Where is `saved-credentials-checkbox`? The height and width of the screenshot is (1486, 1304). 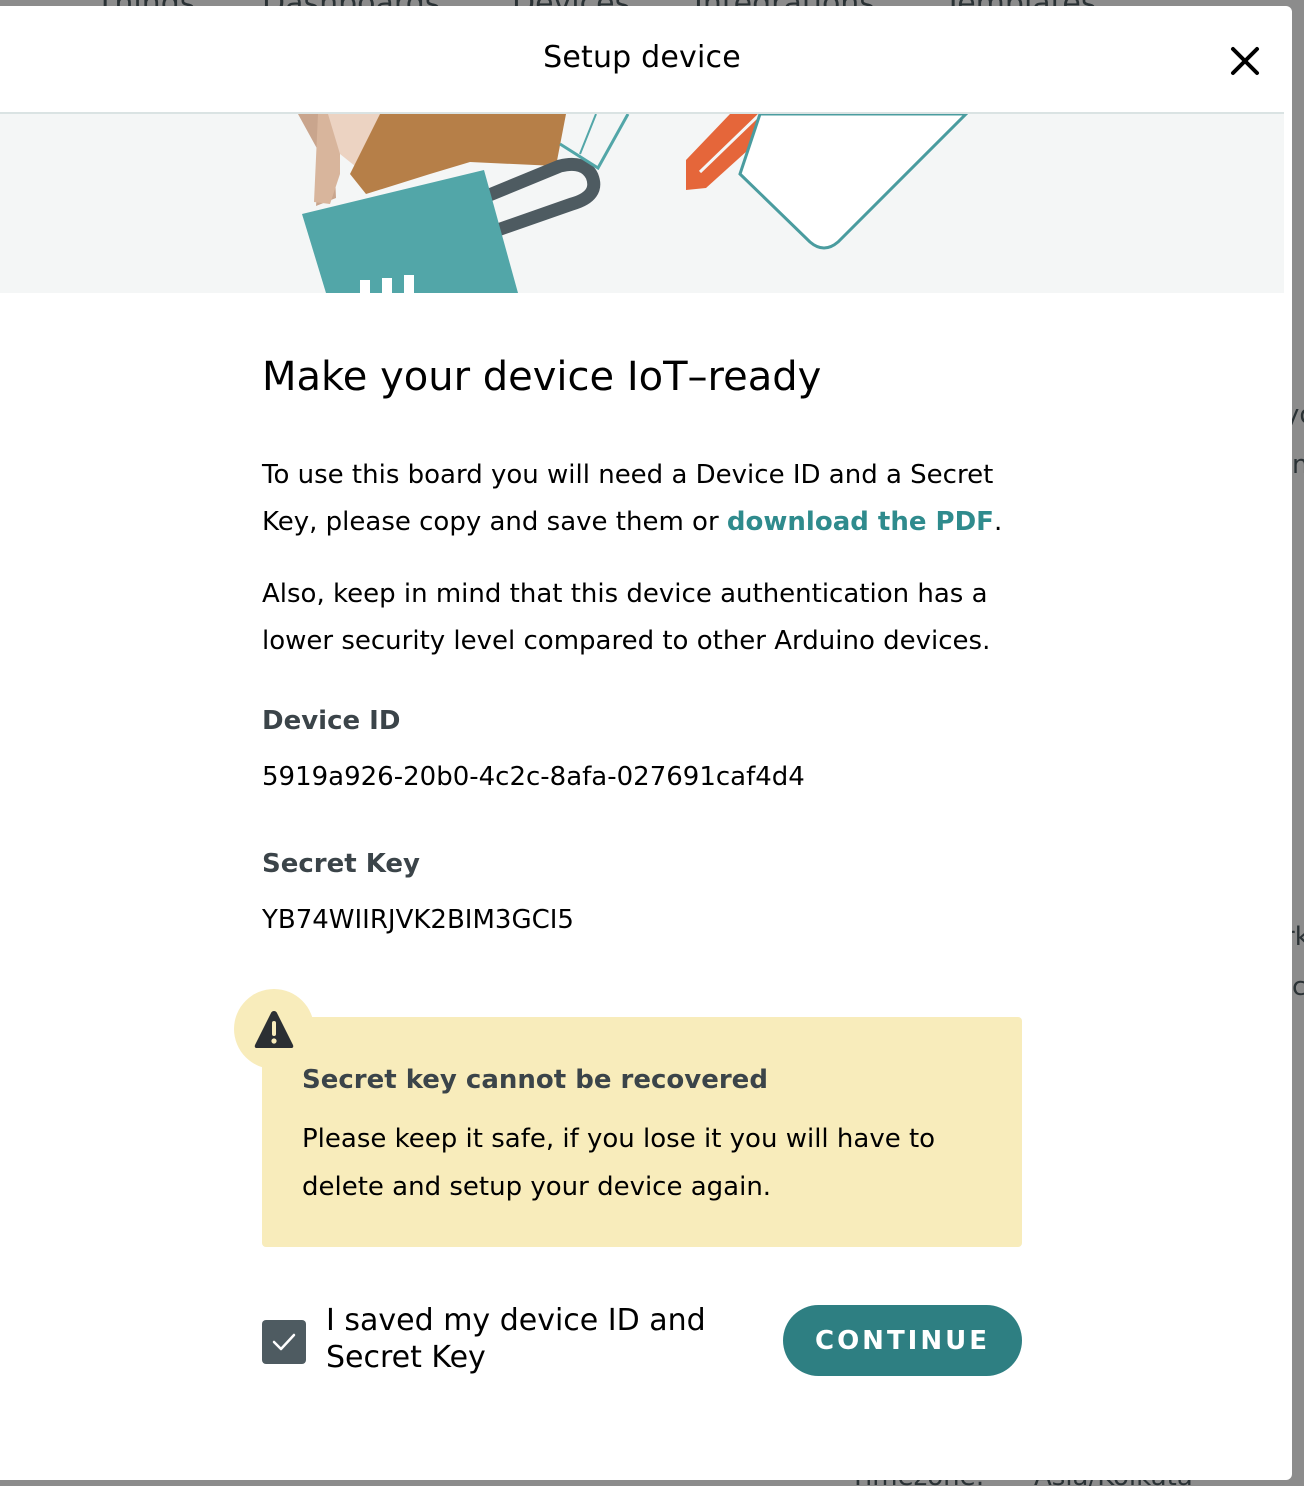 saved-credentials-checkbox is located at coordinates (284, 1342).